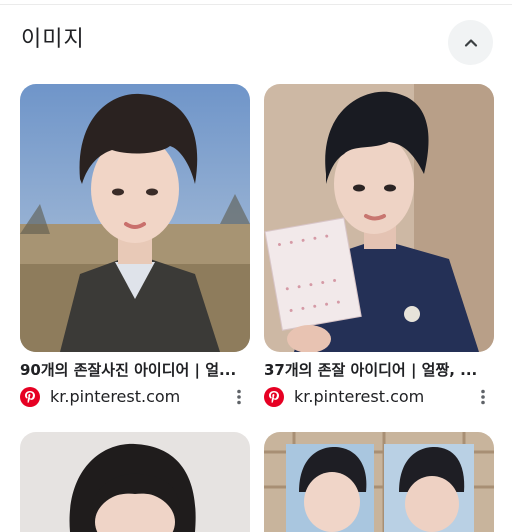 This screenshot has height=532, width=512. Describe the element at coordinates (256, 4) in the screenshot. I see `top-divider` at that location.